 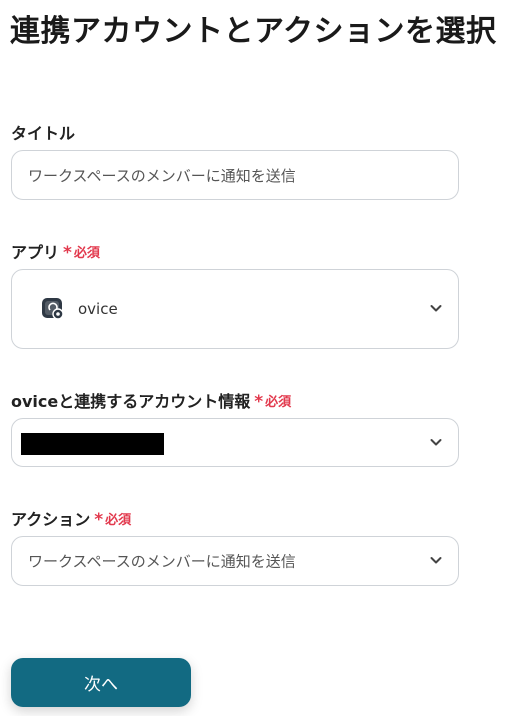 What do you see at coordinates (235, 442) in the screenshot?
I see `account-select` at bounding box center [235, 442].